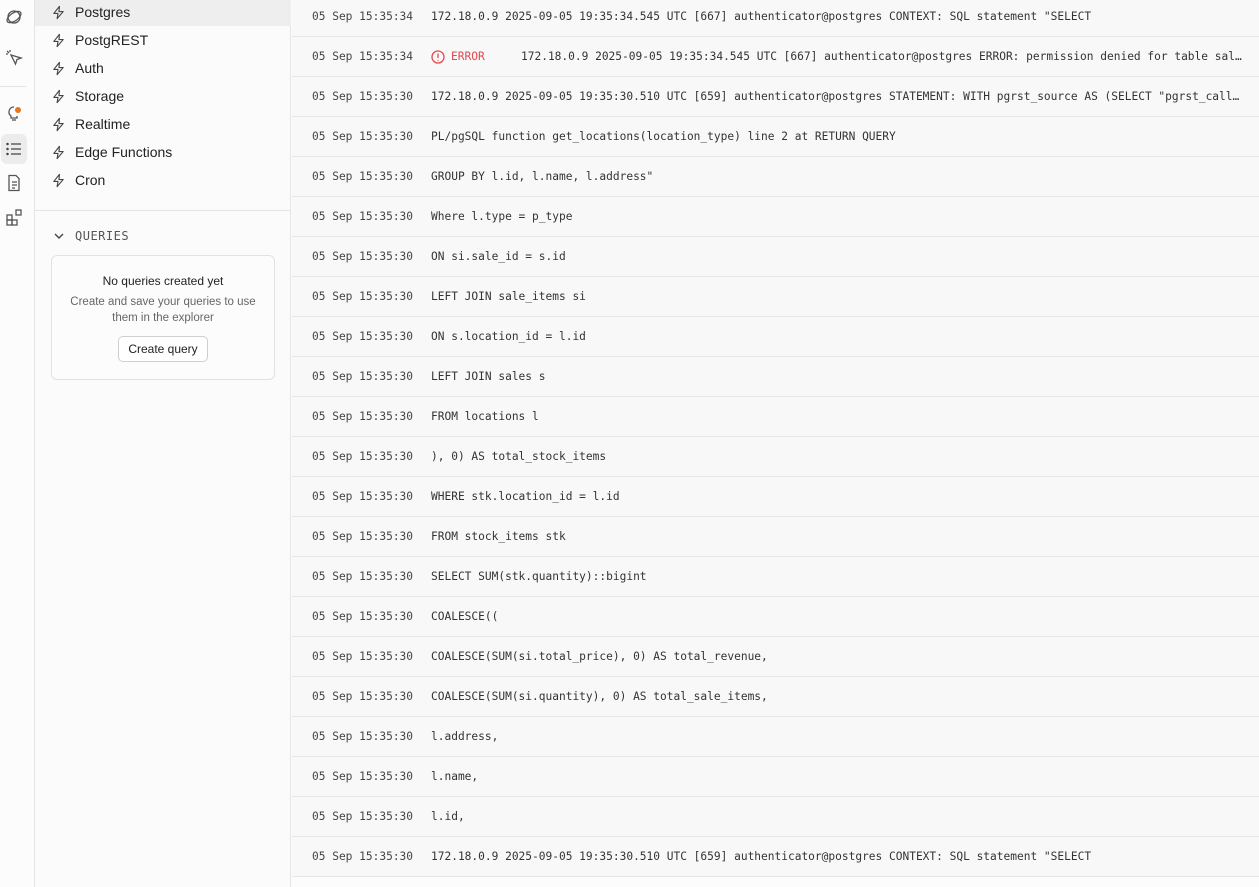  I want to click on lightbulb-notification-icon, so click(14, 114).